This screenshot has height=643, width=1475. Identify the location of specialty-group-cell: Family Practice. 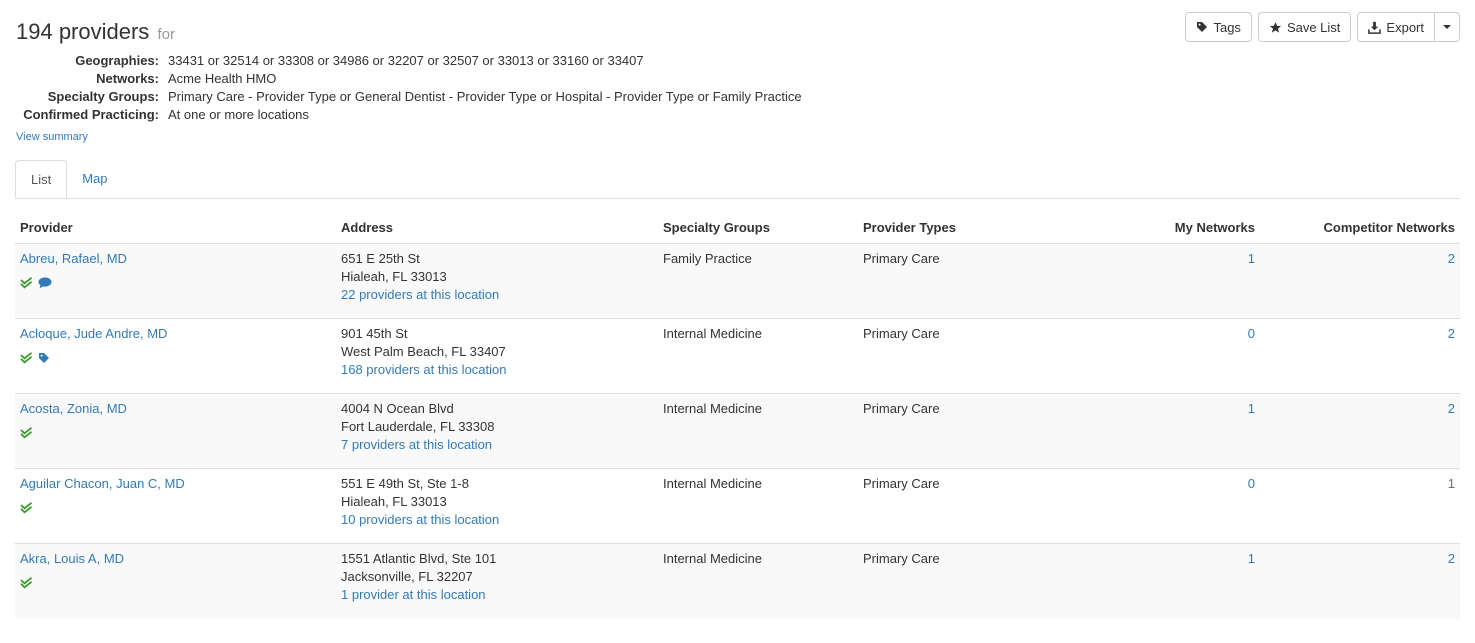
(758, 281).